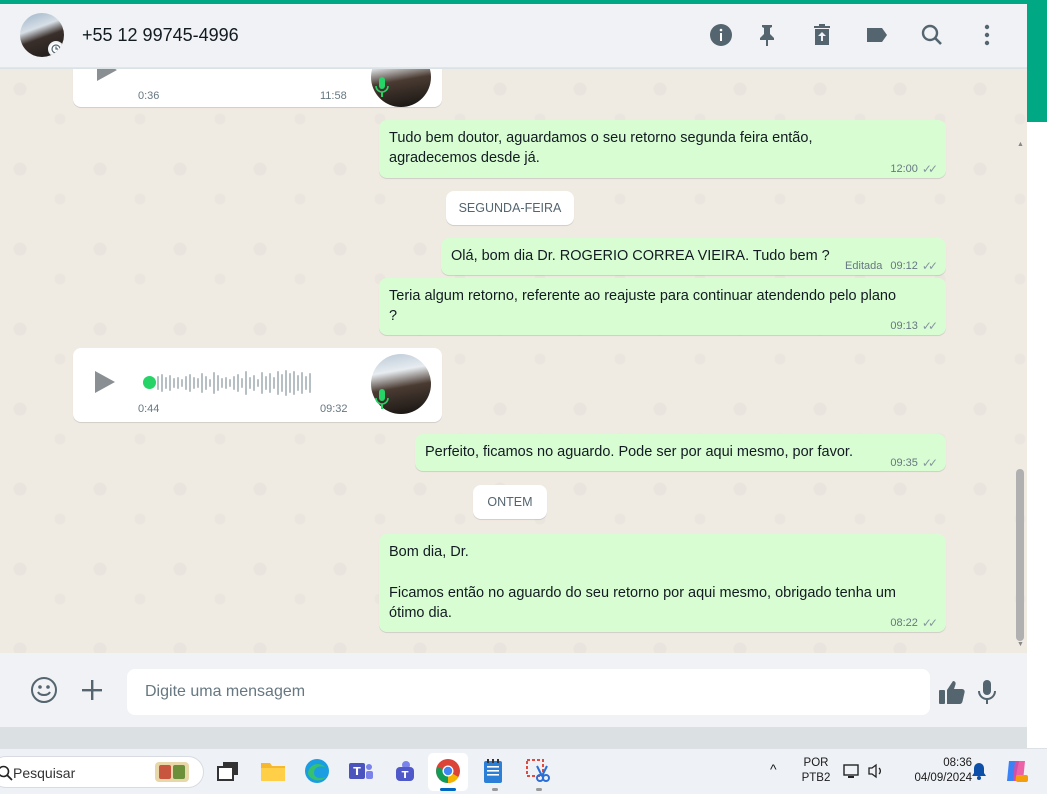  I want to click on message-time: 09:35, so click(904, 463).